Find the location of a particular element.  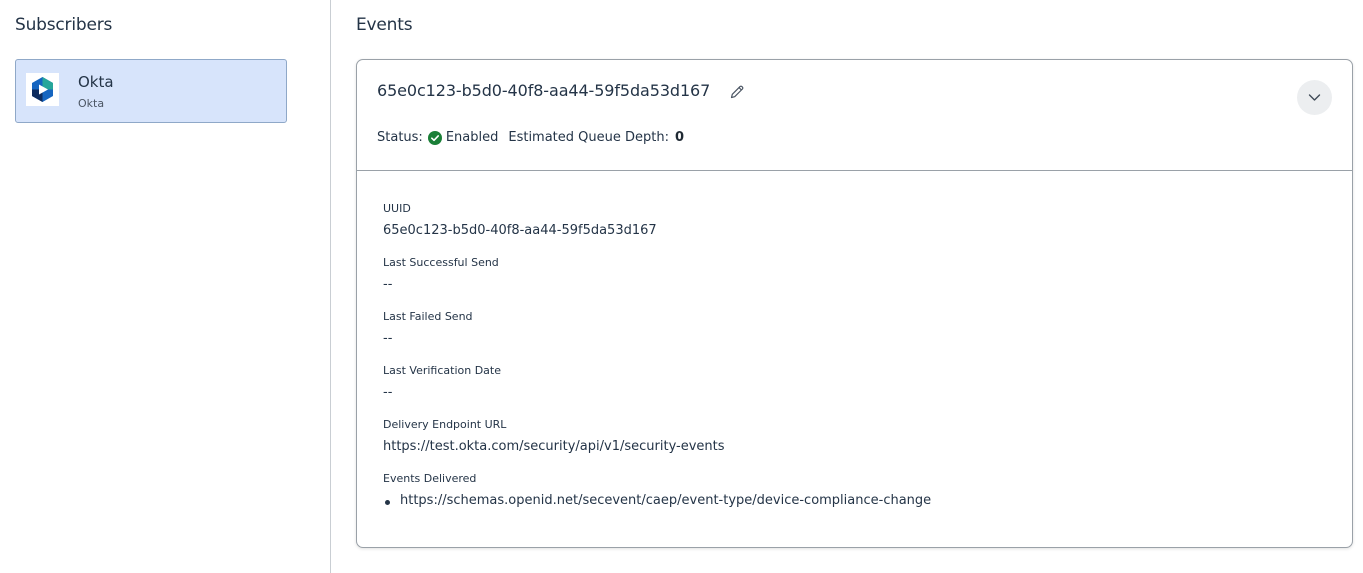

last-successful-send-value: -- is located at coordinates (388, 284).